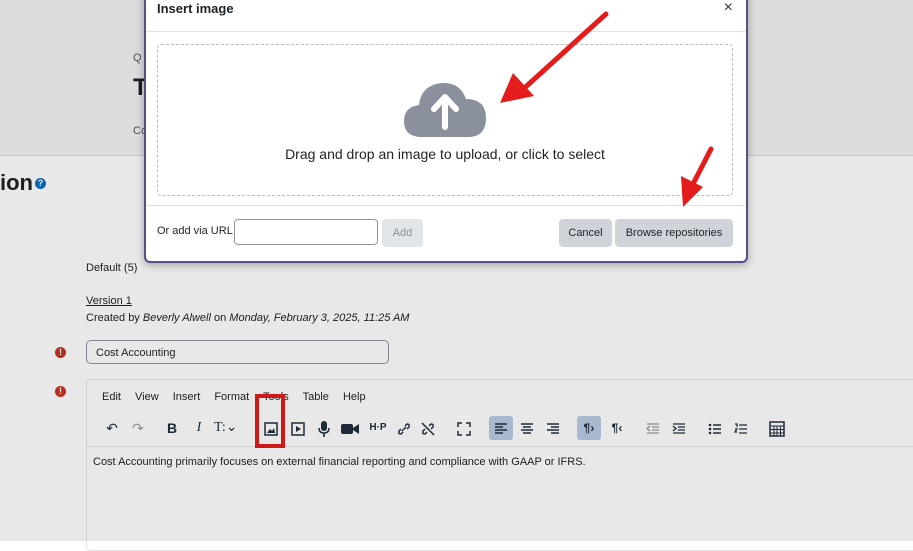 This screenshot has width=913, height=551. Describe the element at coordinates (607, 109) in the screenshot. I see `annotation-arrows` at that location.